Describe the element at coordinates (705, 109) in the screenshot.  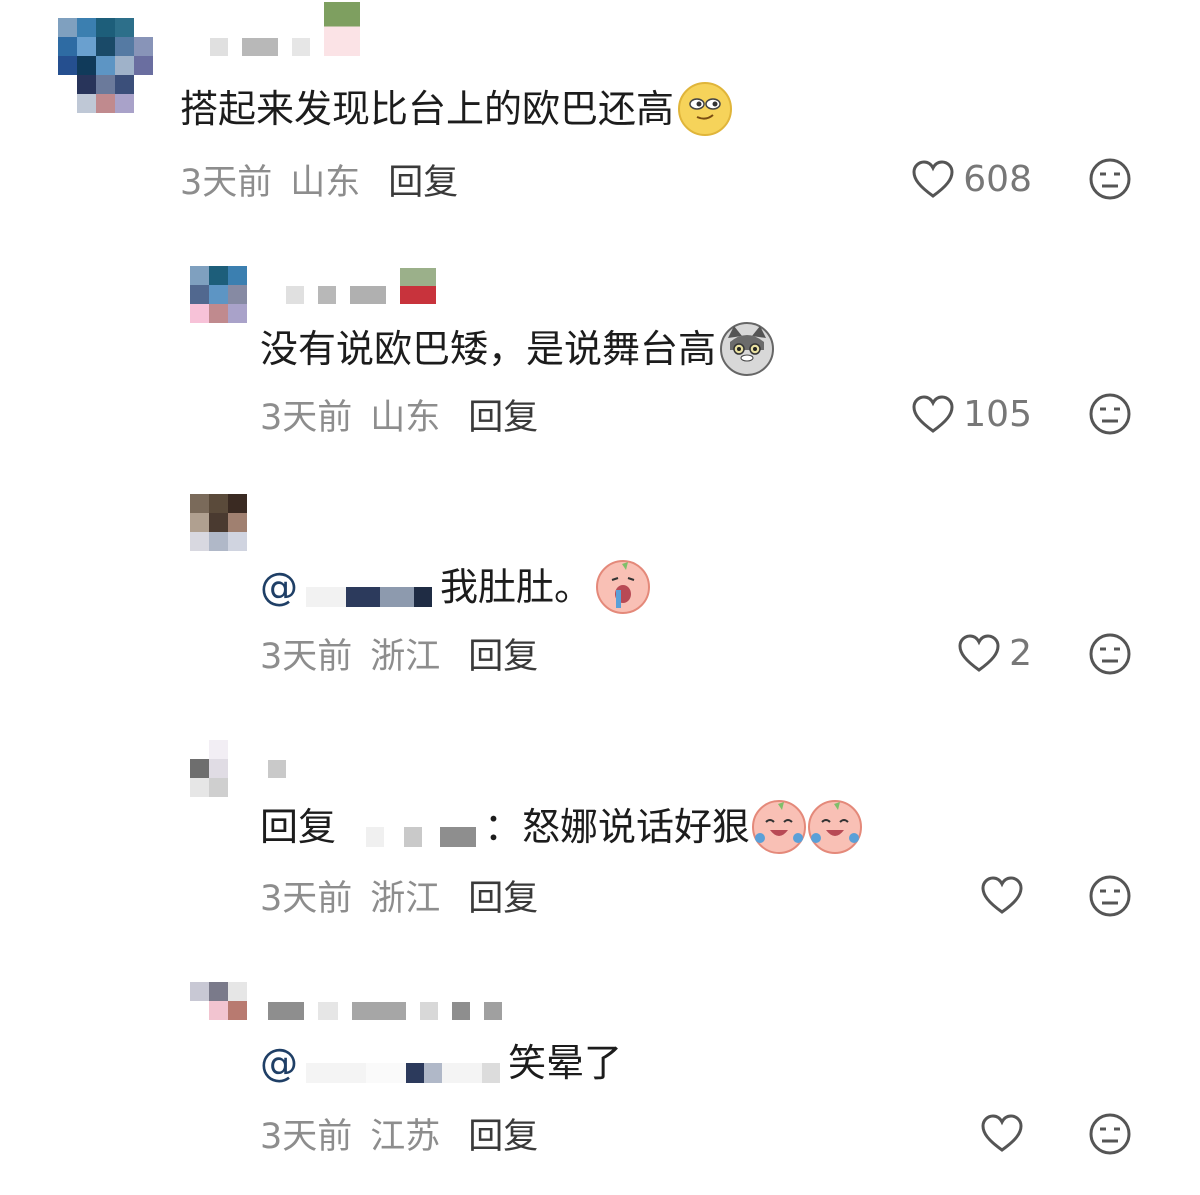
I see `smirk-emoji-icon` at that location.